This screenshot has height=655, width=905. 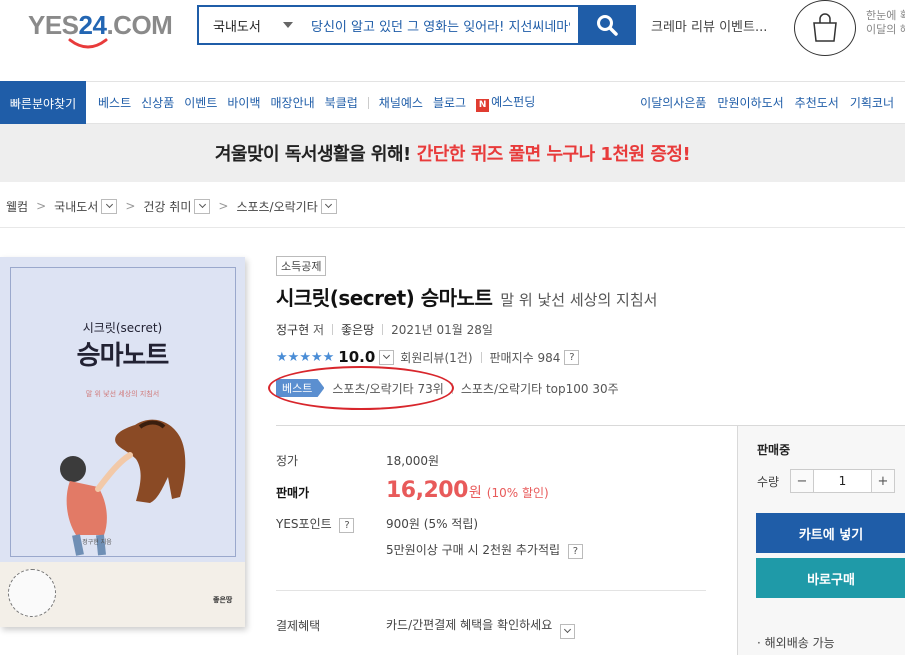 What do you see at coordinates (312, 154) in the screenshot?
I see `banner-text: 겨울맞이 독서생활을 위해!` at bounding box center [312, 154].